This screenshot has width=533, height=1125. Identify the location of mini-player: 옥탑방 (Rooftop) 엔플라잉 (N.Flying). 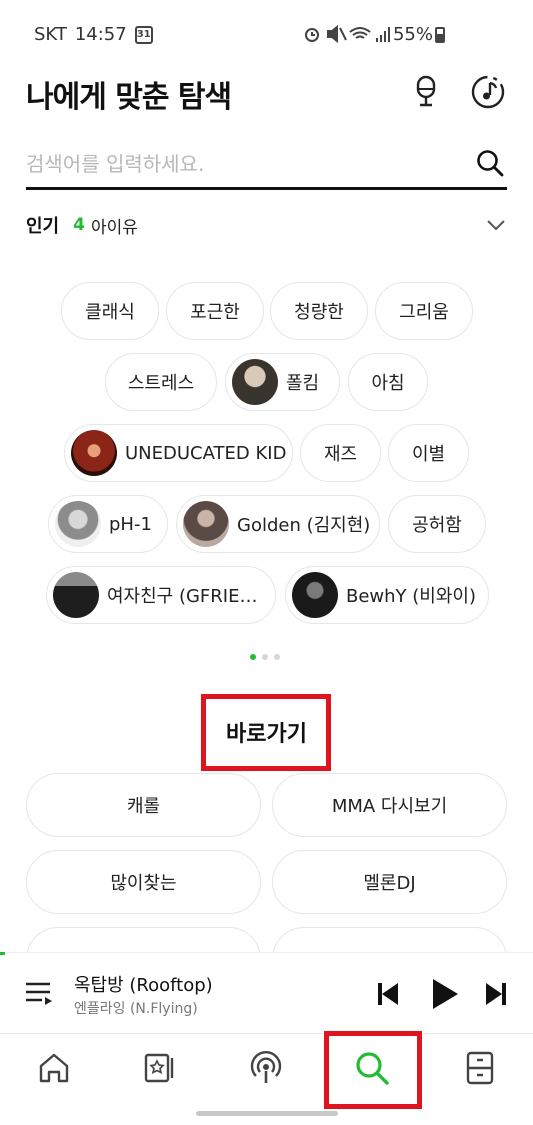
(266, 993).